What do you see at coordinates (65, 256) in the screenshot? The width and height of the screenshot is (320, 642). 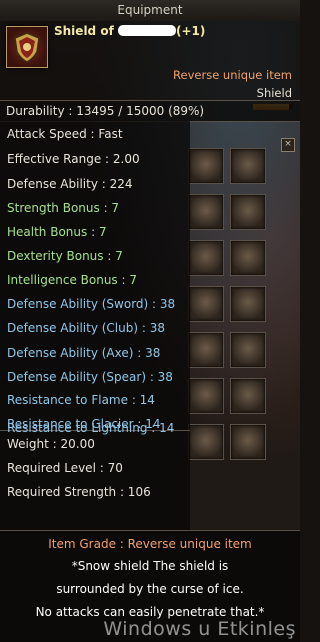 I see `stat-dexterity-bonus: Dexterity Bonus : 7` at bounding box center [65, 256].